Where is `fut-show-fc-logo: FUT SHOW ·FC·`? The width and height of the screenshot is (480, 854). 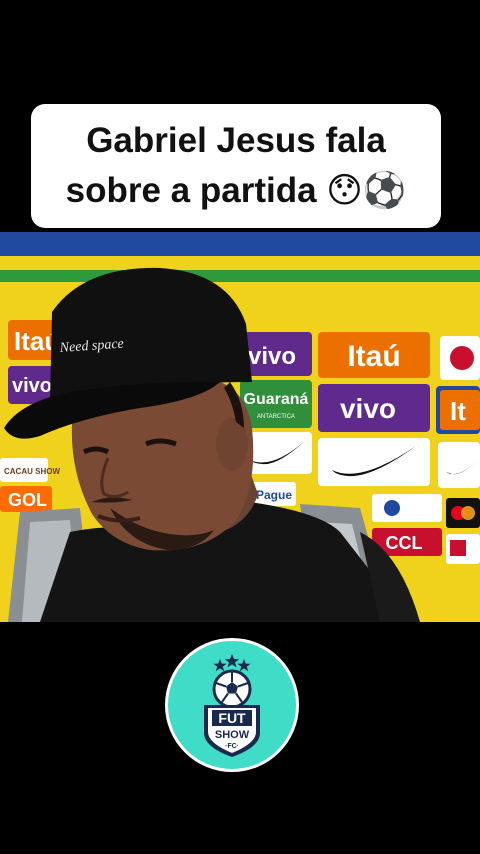 fut-show-fc-logo: FUT SHOW ·FC· is located at coordinates (232, 705).